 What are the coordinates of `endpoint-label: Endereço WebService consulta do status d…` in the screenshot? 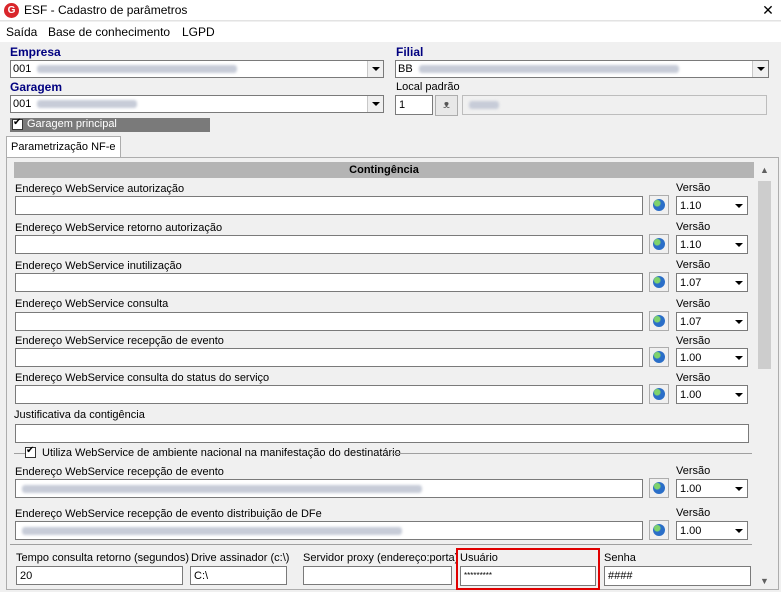 It's located at (142, 378).